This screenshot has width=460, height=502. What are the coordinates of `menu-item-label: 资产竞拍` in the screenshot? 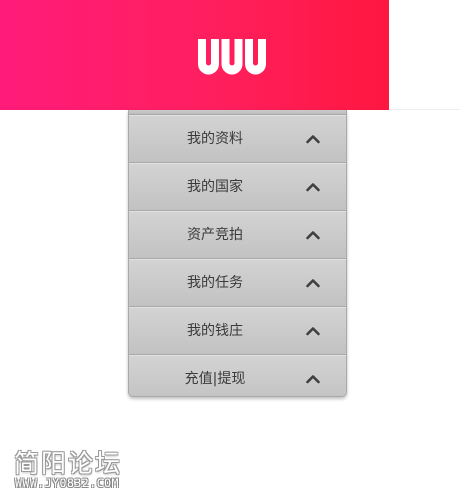 It's located at (215, 235).